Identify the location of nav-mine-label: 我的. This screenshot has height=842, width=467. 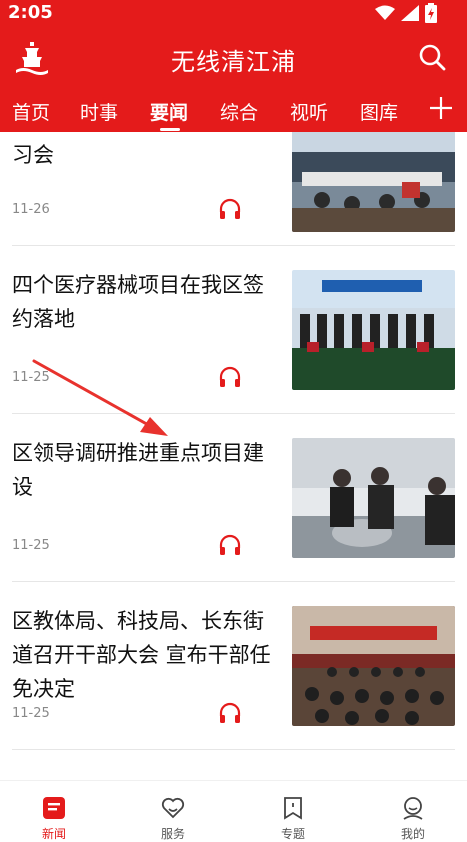
(412, 834).